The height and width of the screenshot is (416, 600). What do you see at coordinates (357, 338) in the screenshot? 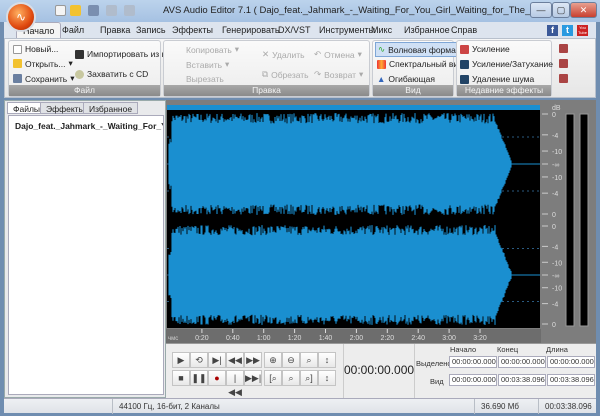
I see `timeline-label: 2:00` at bounding box center [357, 338].